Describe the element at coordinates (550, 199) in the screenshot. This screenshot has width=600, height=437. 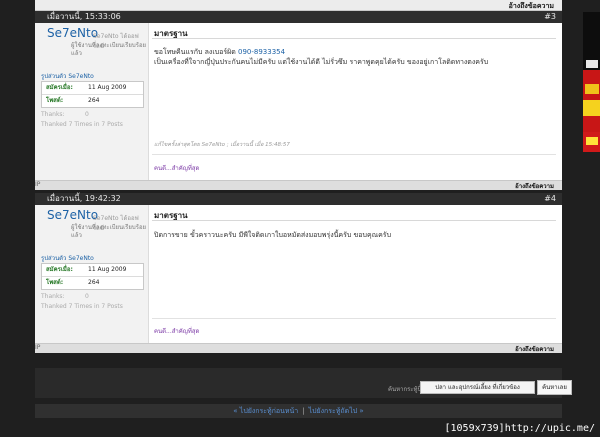
I see `post-number-link: #4` at that location.